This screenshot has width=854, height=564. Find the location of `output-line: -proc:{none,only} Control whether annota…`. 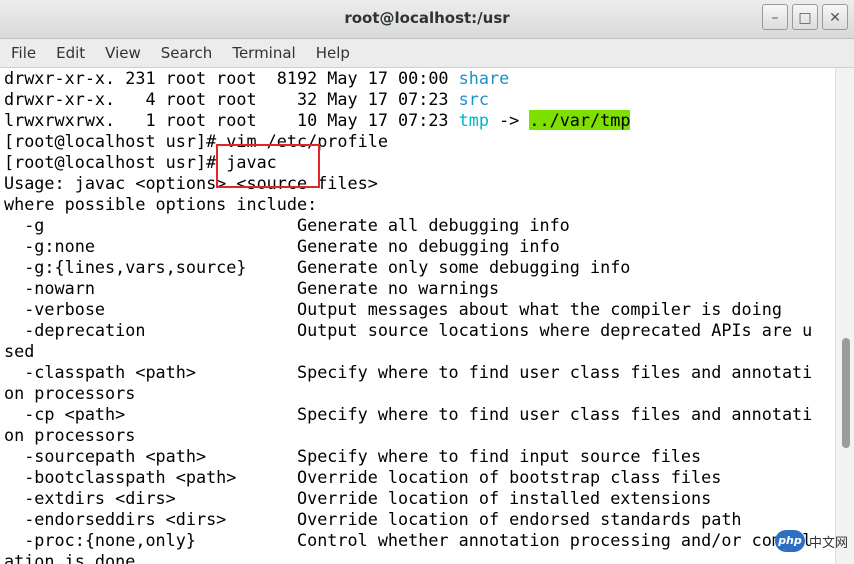

output-line: -proc:{none,only} Control whether annota… is located at coordinates (408, 540).